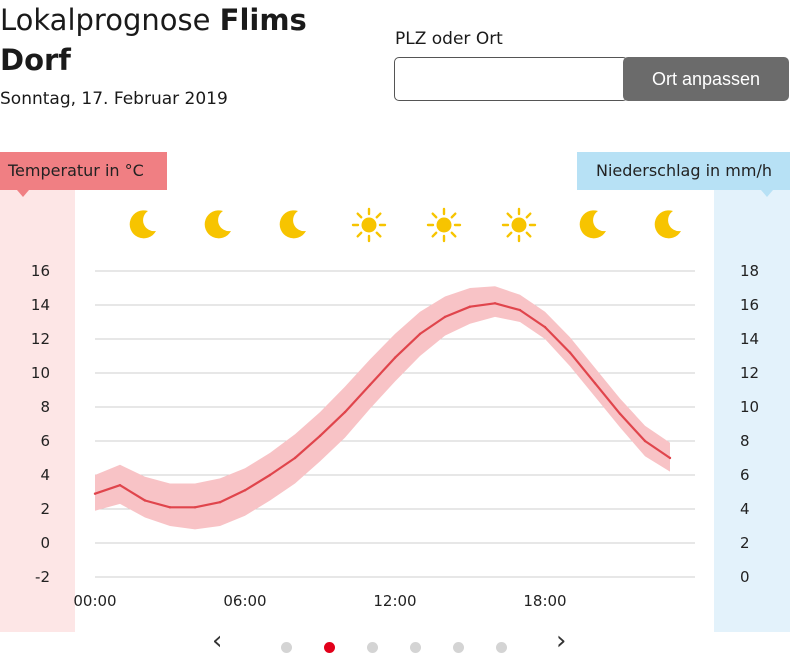 The width and height of the screenshot is (800, 656). What do you see at coordinates (400, 641) in the screenshot?
I see `chart-pager: ‹ ›` at bounding box center [400, 641].